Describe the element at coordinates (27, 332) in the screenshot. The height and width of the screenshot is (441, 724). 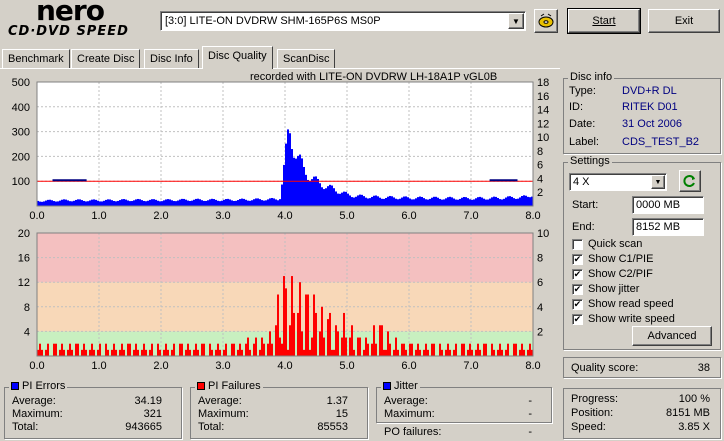
I see `y-left-tick: 4` at that location.